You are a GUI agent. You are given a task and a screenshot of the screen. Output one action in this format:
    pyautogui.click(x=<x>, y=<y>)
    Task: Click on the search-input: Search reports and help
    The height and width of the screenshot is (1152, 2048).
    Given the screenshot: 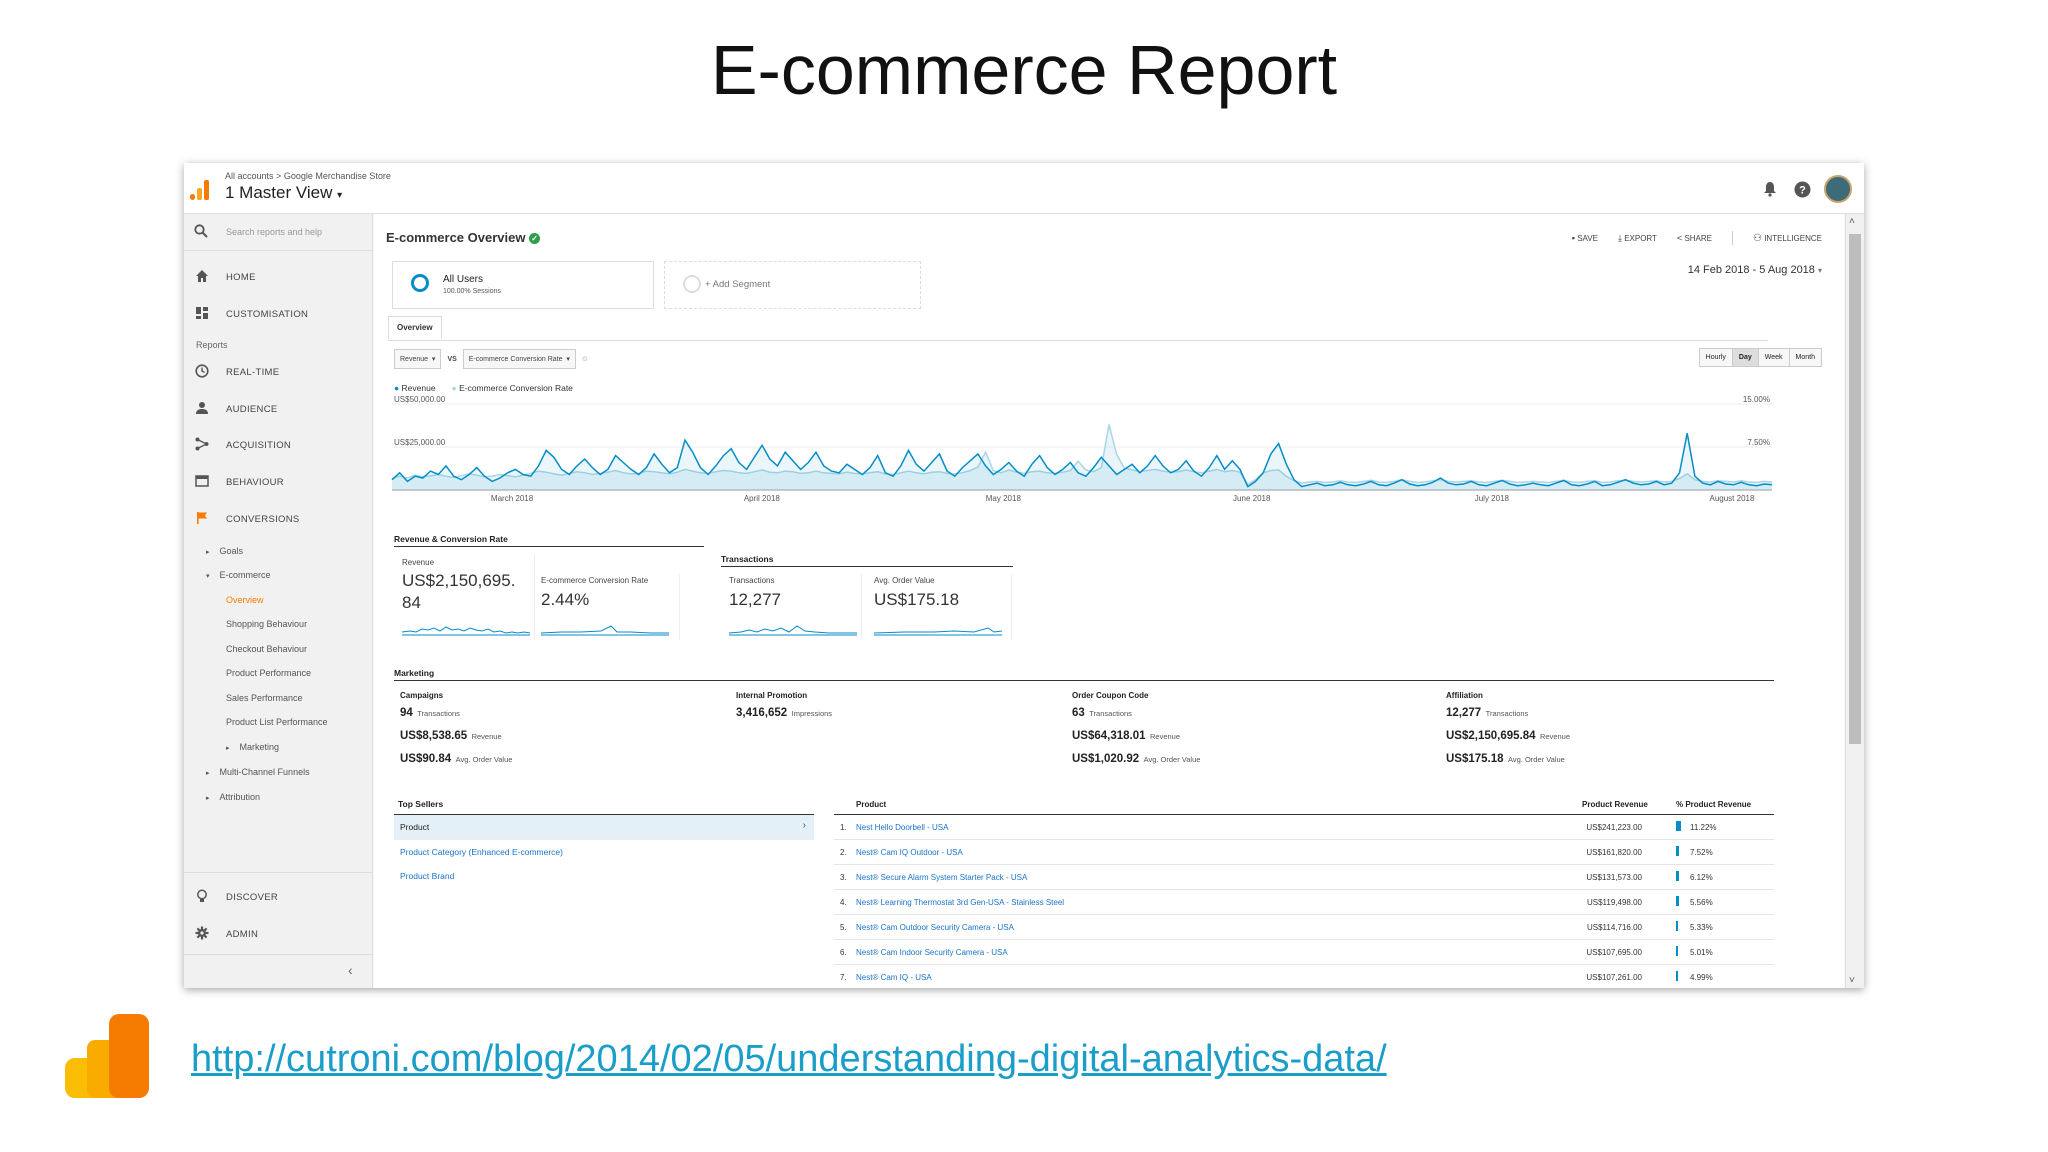 What is the action you would take?
    pyautogui.click(x=274, y=232)
    